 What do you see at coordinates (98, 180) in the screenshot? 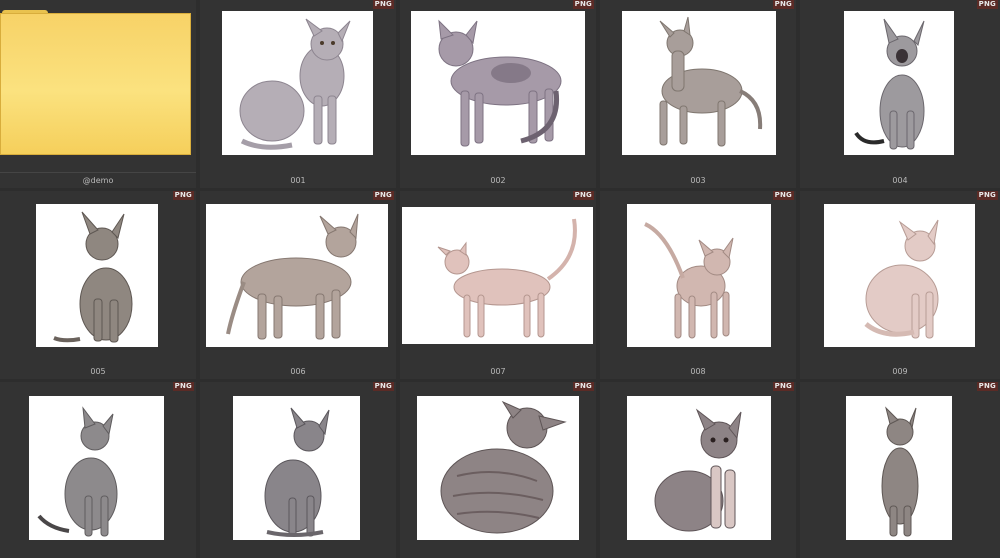
I see `folder-name: @demo` at bounding box center [98, 180].